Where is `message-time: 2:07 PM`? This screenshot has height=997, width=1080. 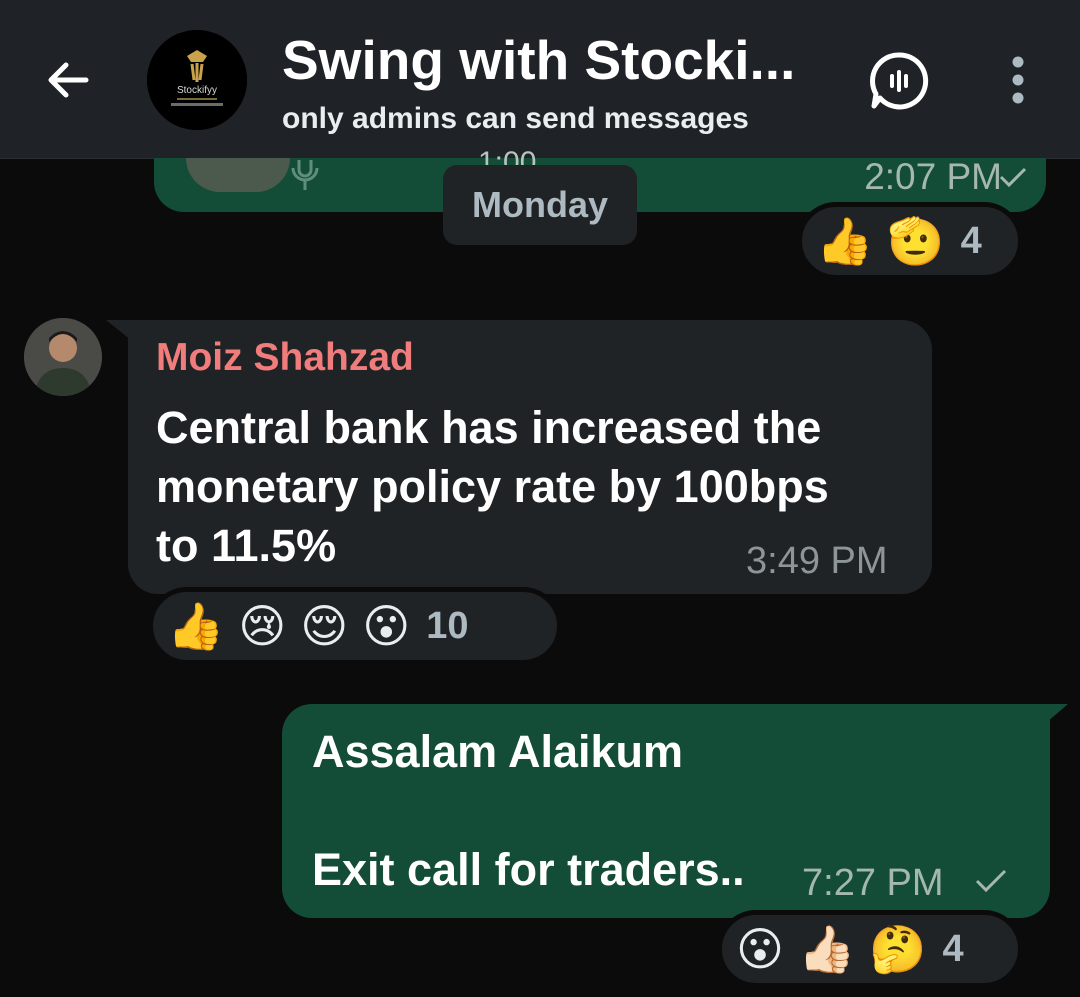 message-time: 2:07 PM is located at coordinates (933, 176).